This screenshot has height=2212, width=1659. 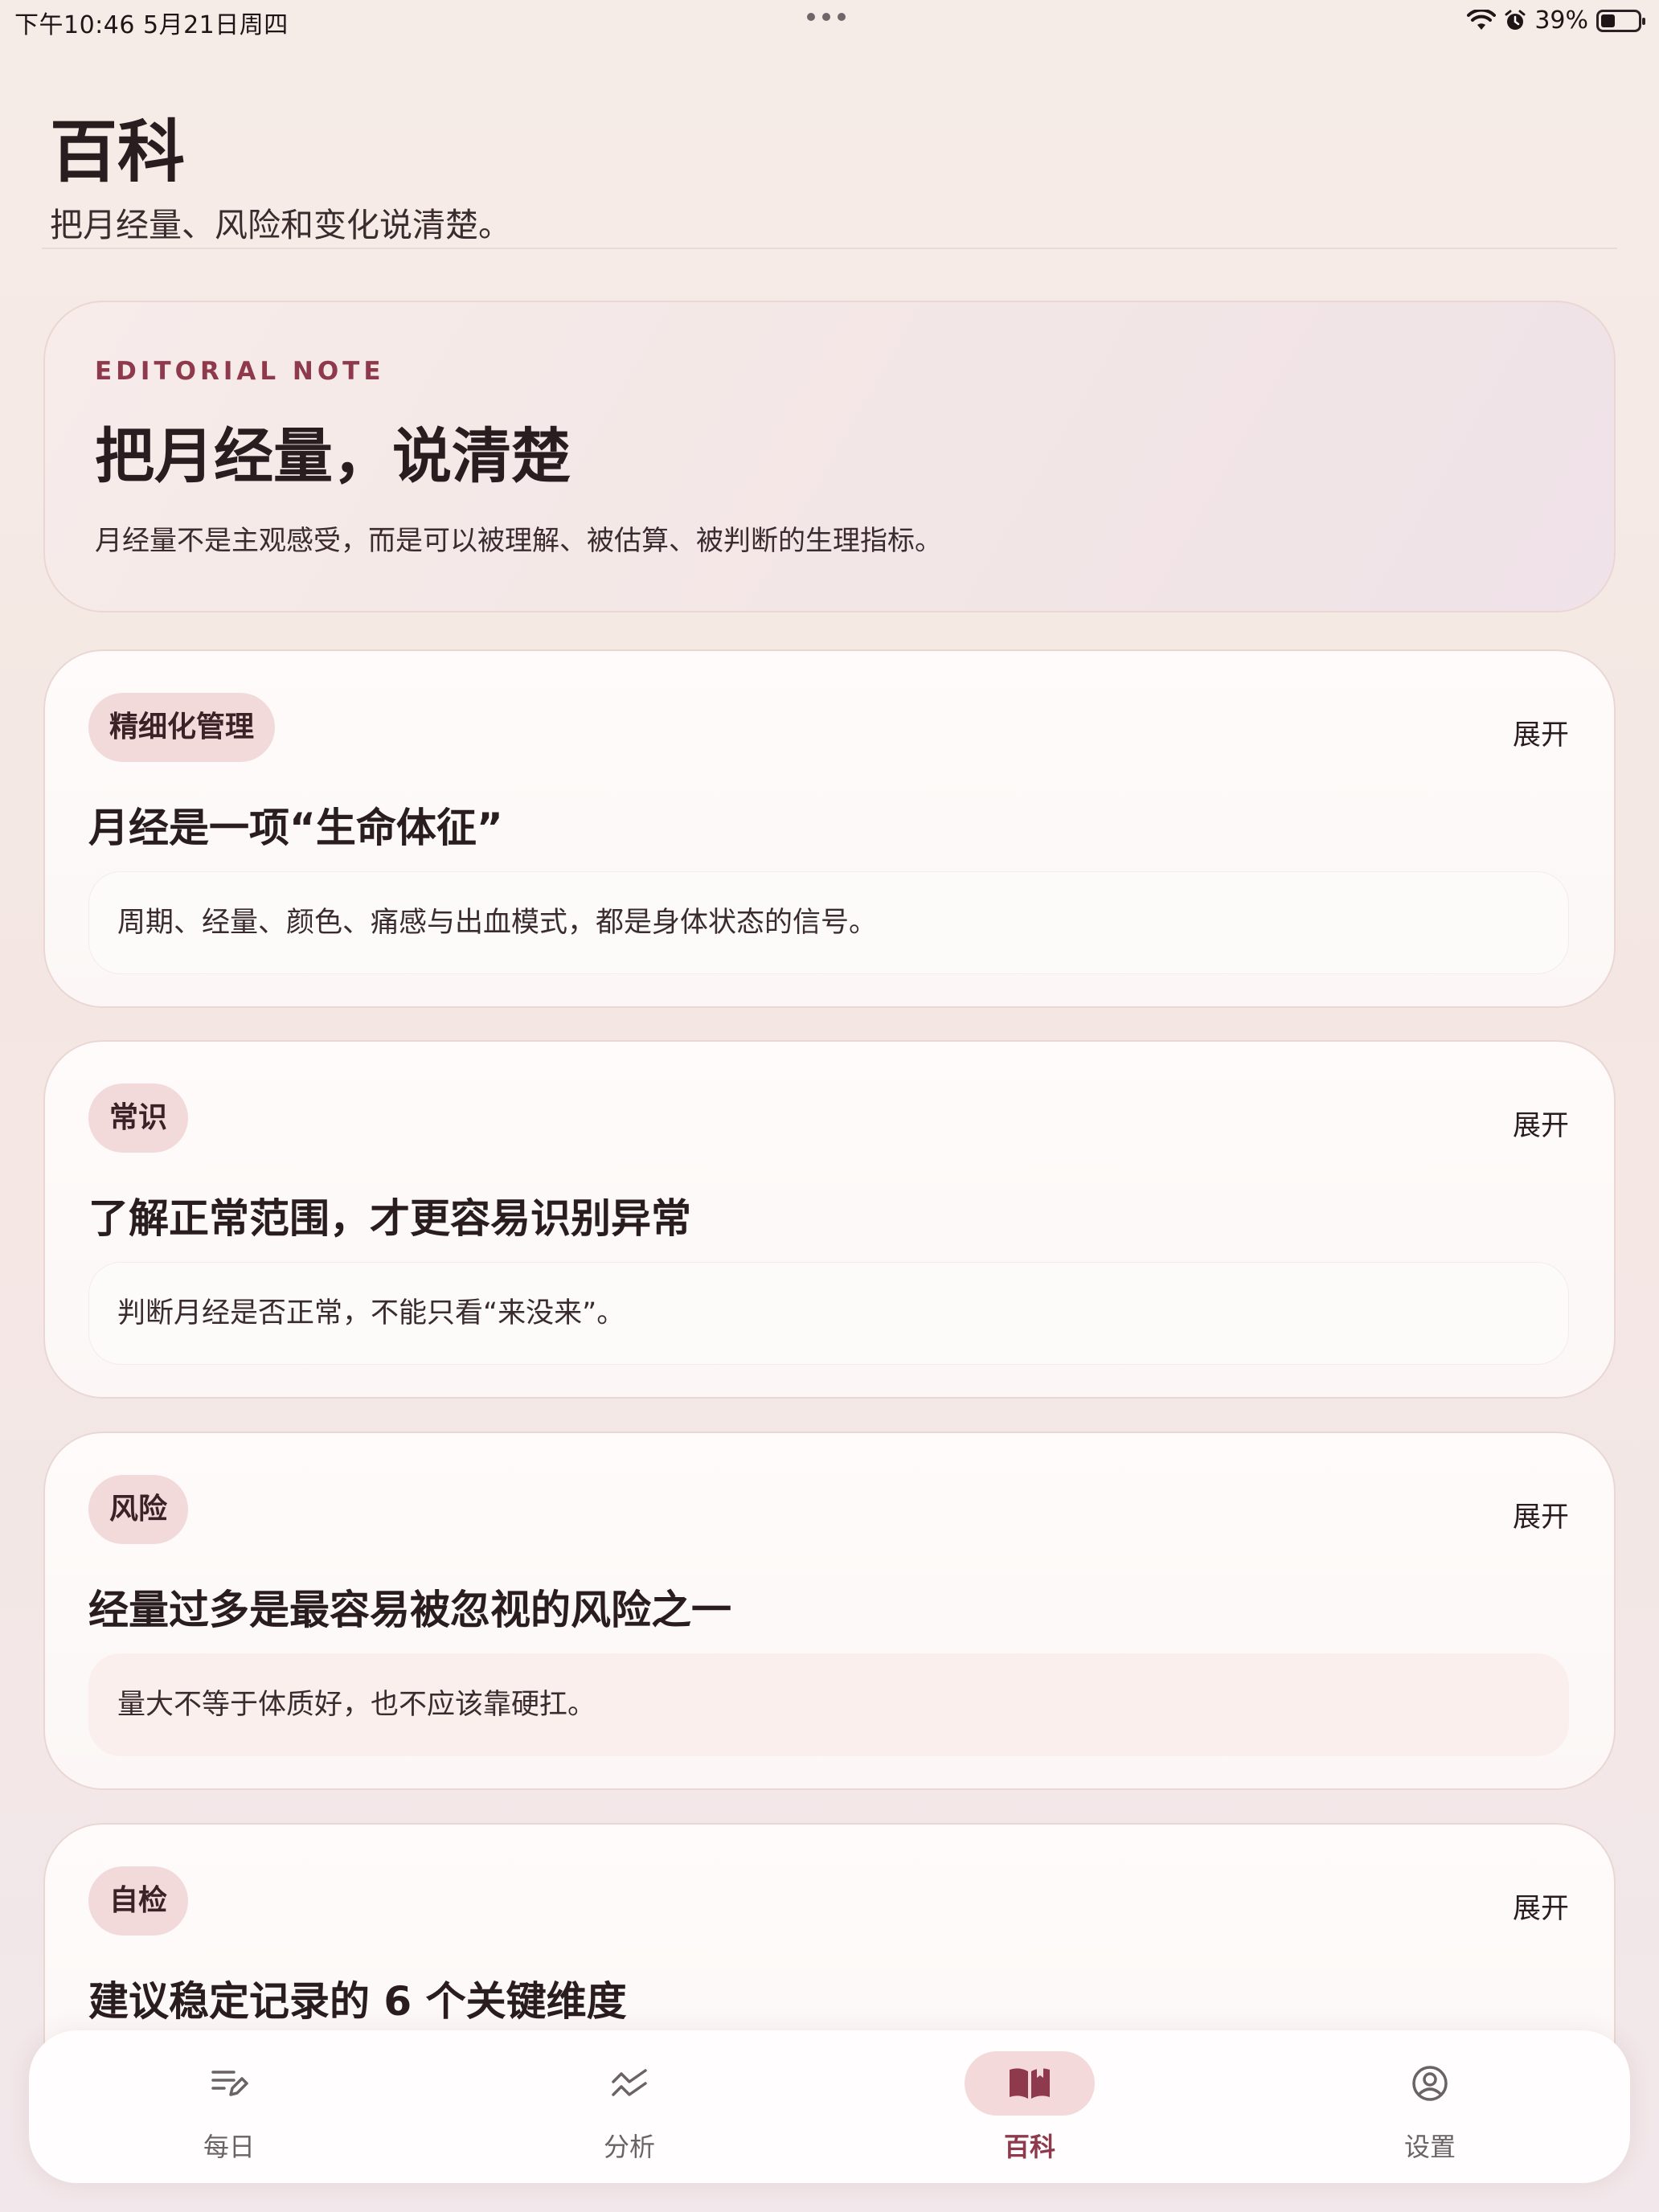 What do you see at coordinates (138, 1509) in the screenshot?
I see `category-tag: 风险` at bounding box center [138, 1509].